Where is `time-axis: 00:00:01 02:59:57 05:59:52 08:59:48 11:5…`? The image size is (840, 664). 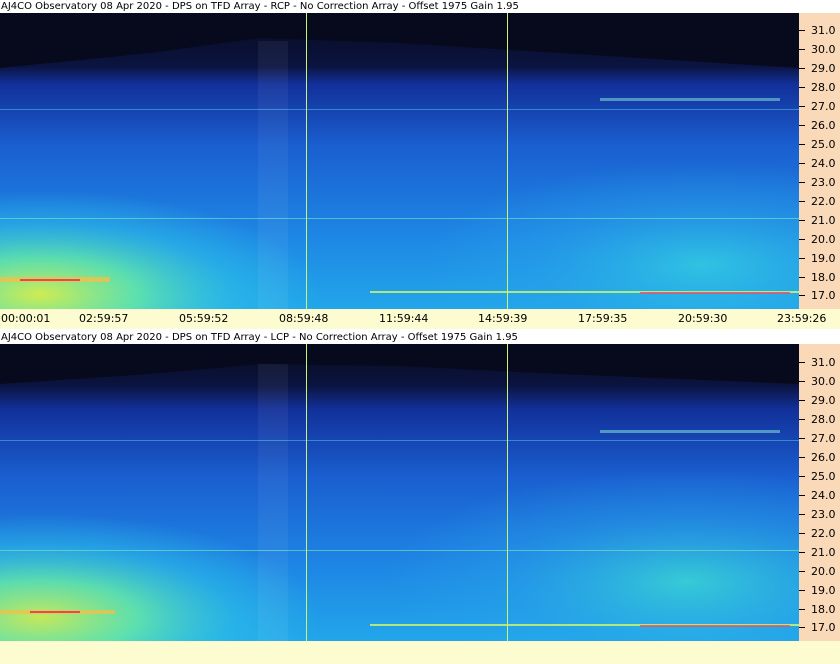
time-axis: 00:00:01 02:59:57 05:59:52 08:59:48 11:5… is located at coordinates (420, 319).